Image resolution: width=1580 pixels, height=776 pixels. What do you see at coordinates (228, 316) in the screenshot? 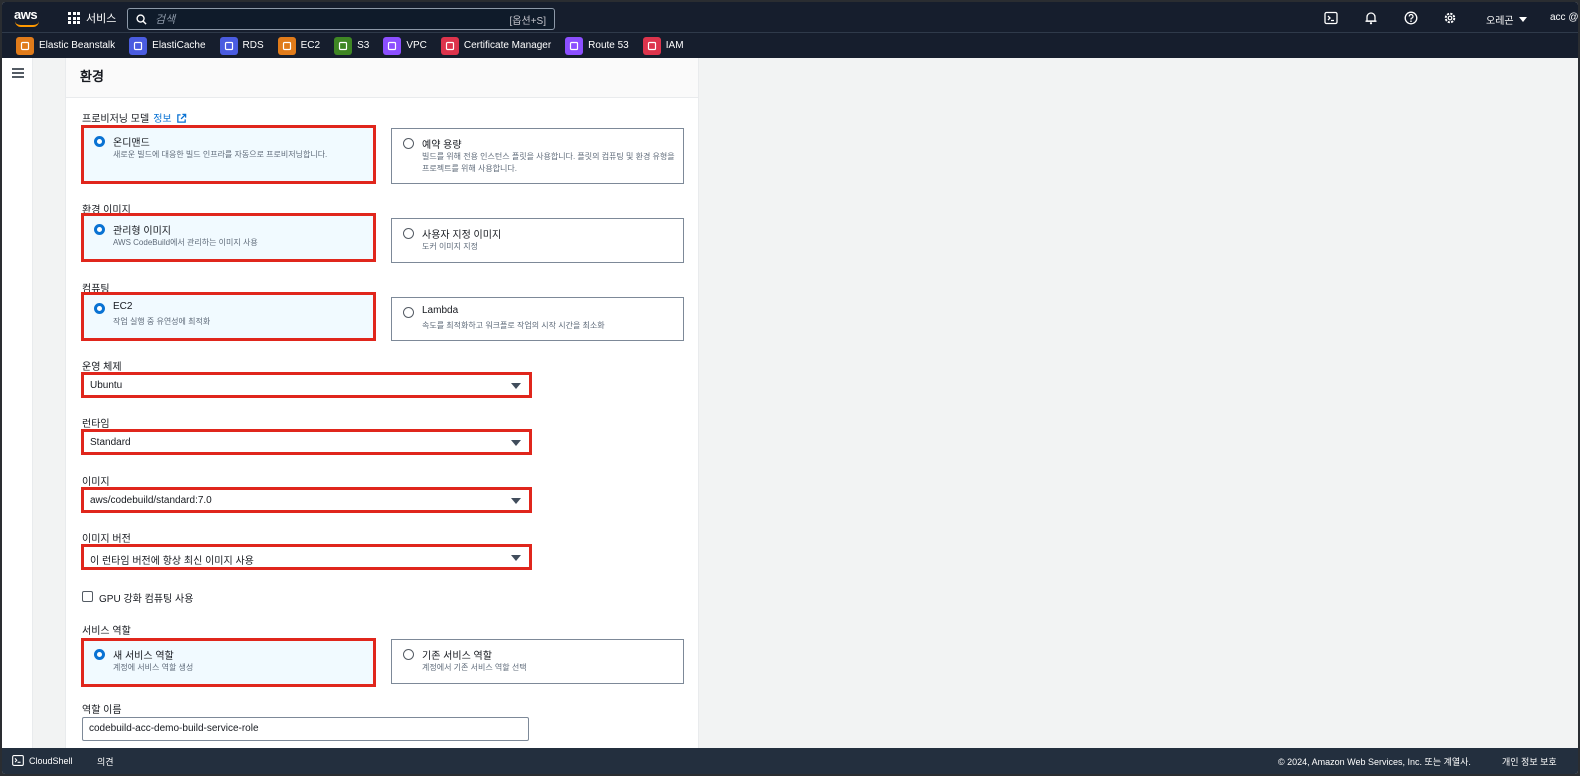
I see `compute-option-ec2: EC2 작업 실행 중 유연성에 최적화` at bounding box center [228, 316].